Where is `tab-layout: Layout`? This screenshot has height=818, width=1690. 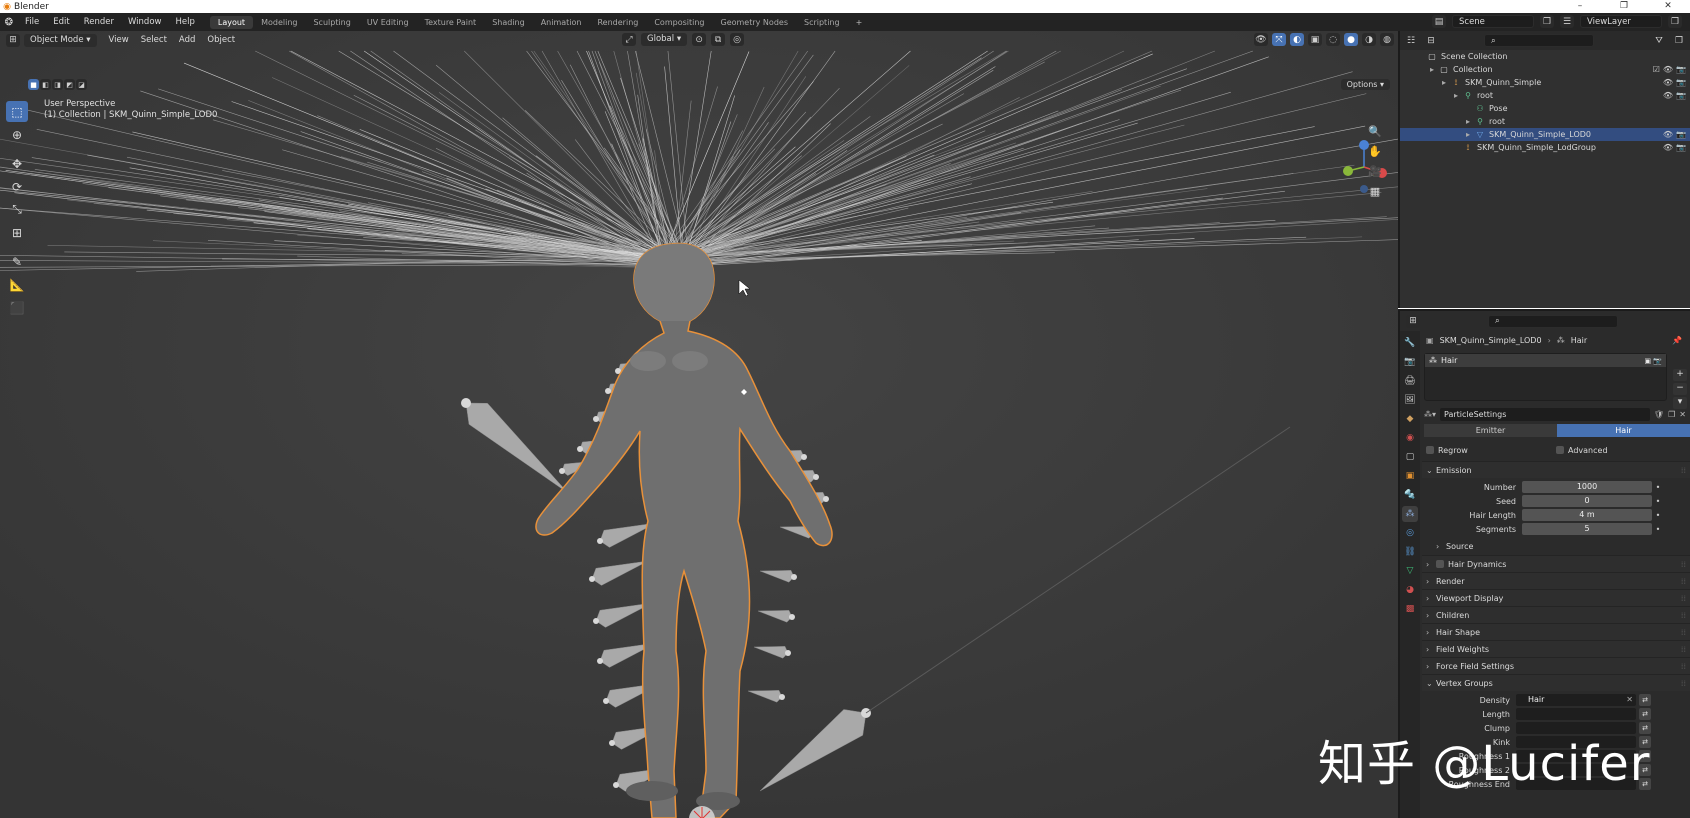 tab-layout: Layout is located at coordinates (231, 22).